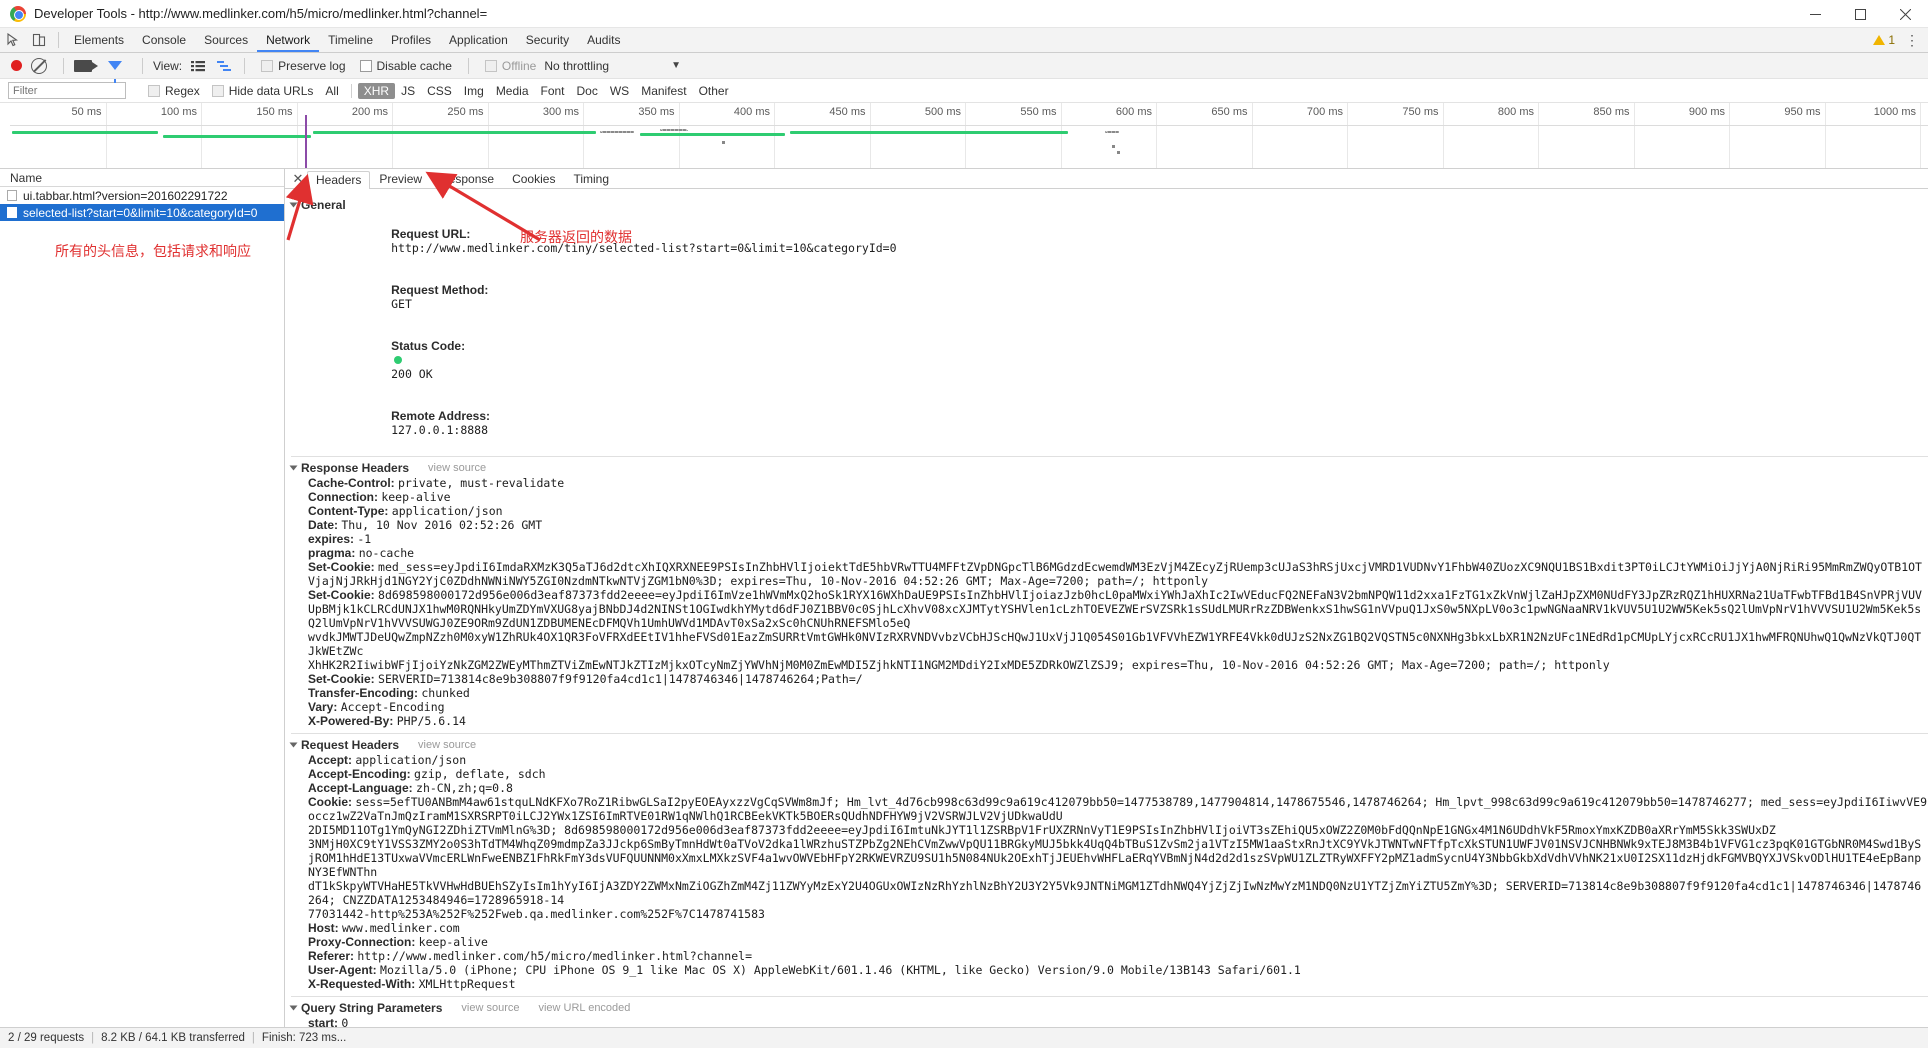  What do you see at coordinates (480, 774) in the screenshot?
I see `header-value: gzip, deflate, sdch` at bounding box center [480, 774].